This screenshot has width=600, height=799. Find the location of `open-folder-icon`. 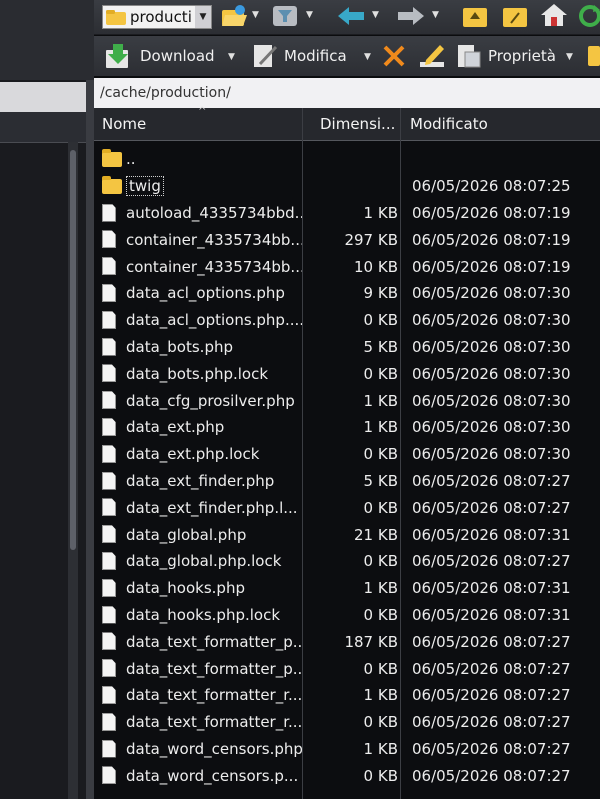

open-folder-icon is located at coordinates (234, 15).